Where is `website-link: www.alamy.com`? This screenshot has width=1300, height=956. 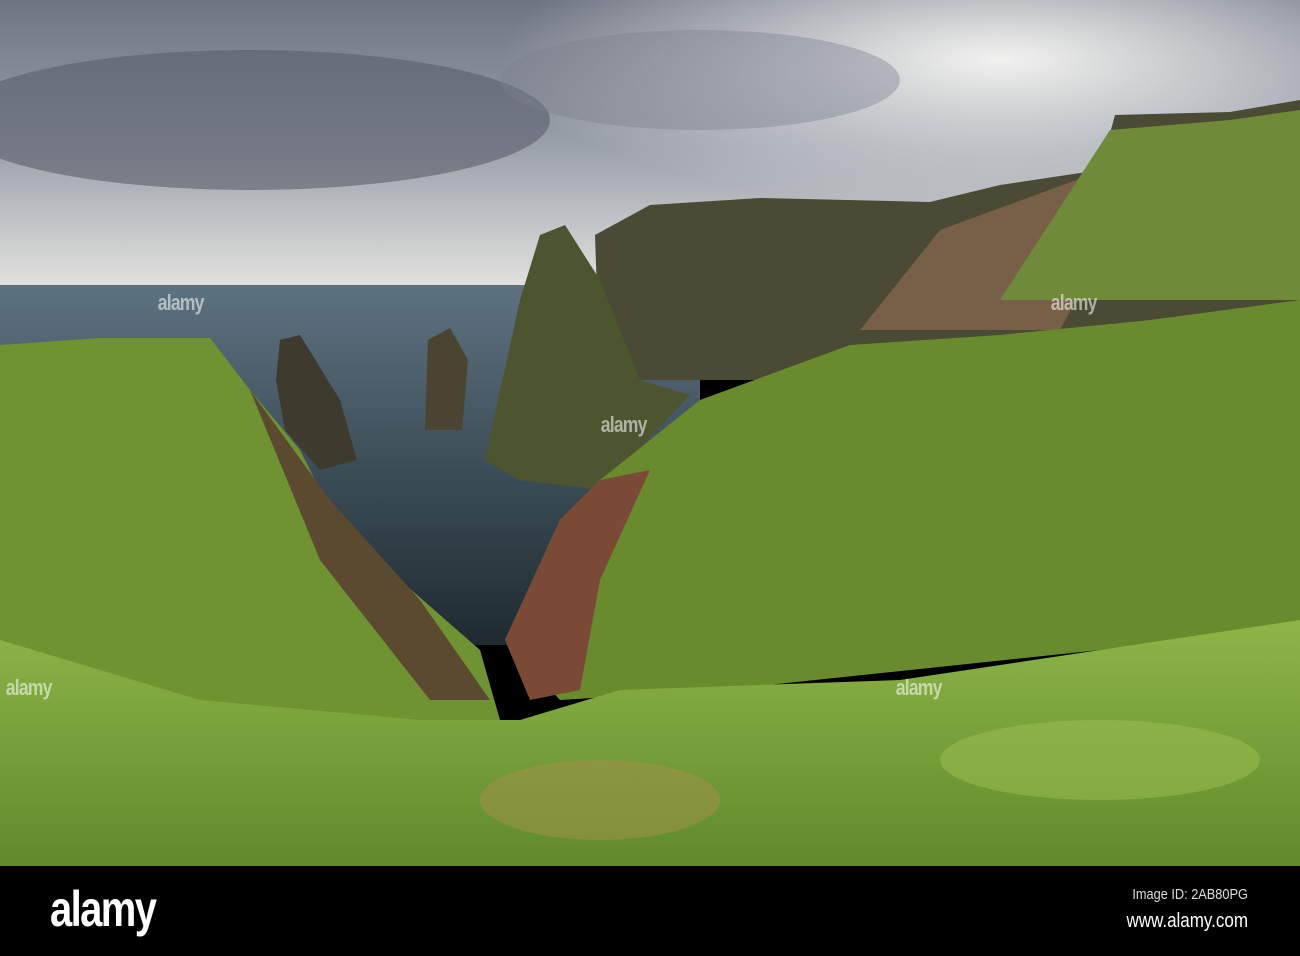 website-link: www.alamy.com is located at coordinates (1187, 921).